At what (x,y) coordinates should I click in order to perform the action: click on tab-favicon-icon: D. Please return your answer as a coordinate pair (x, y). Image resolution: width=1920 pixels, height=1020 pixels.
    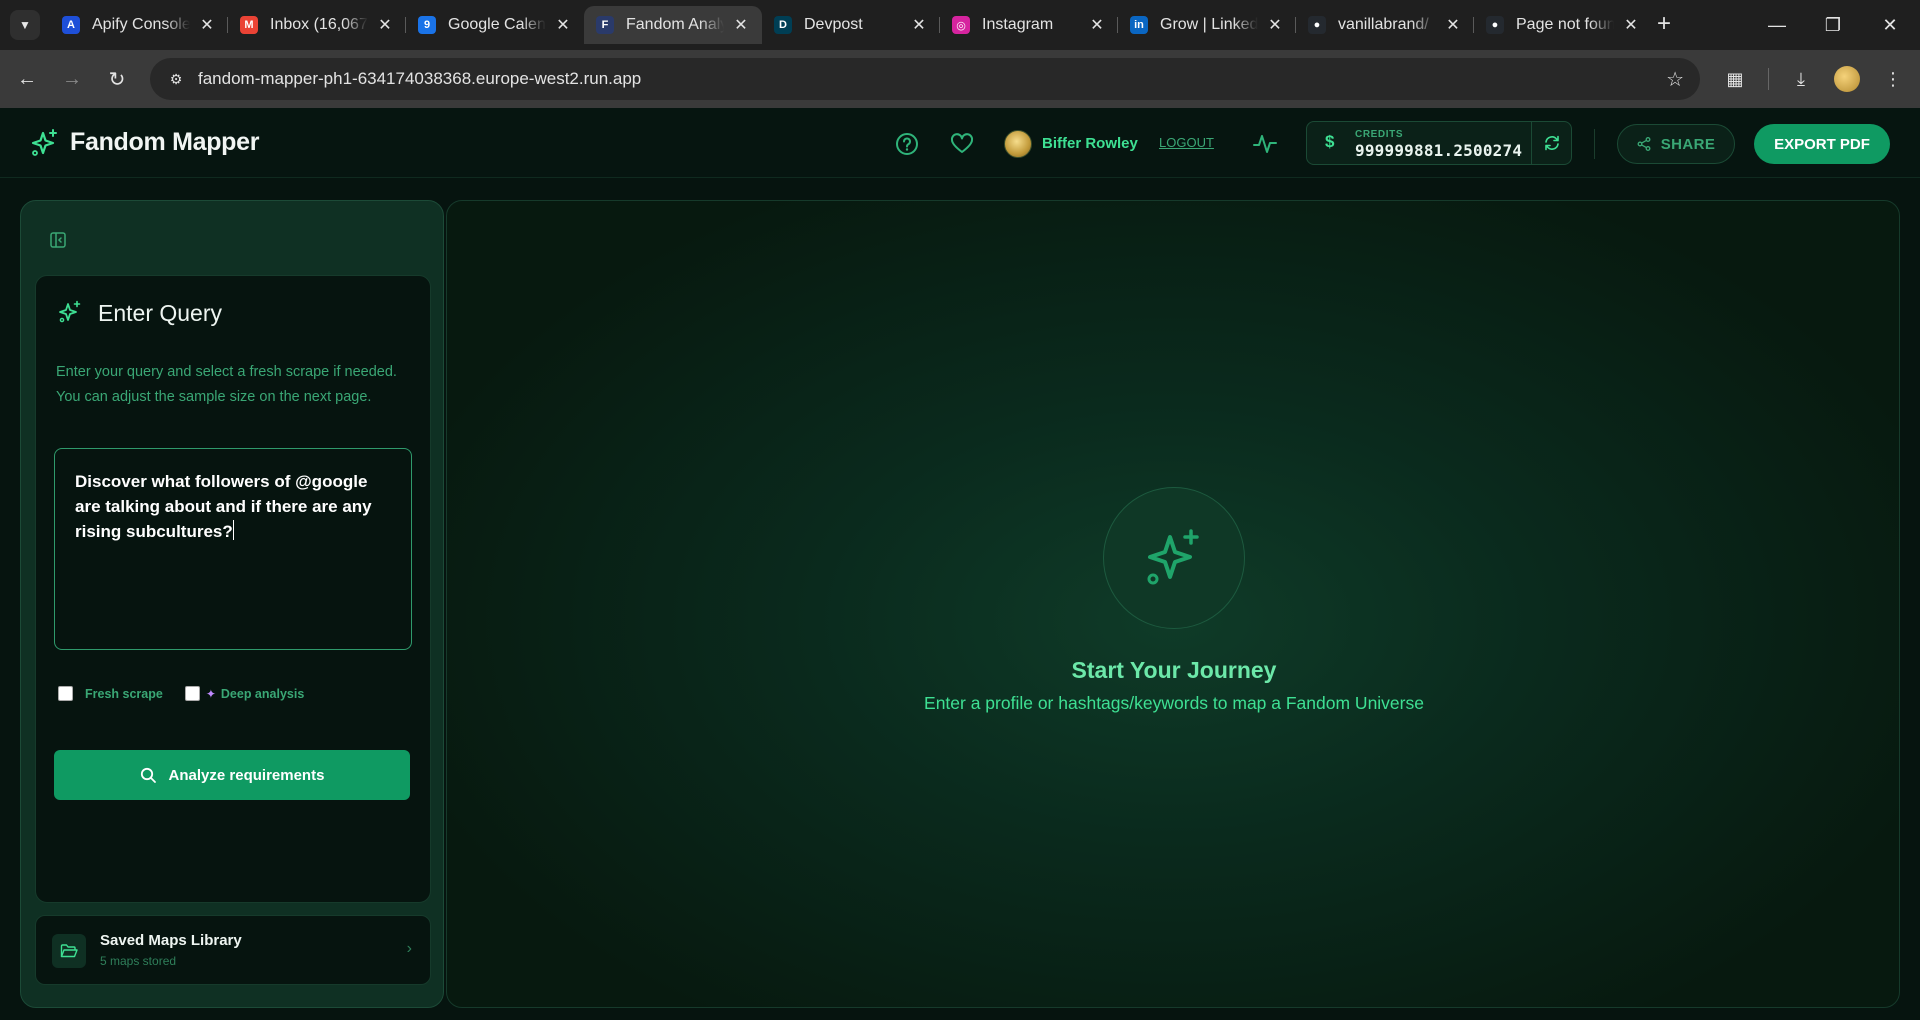
    Looking at the image, I should click on (783, 25).